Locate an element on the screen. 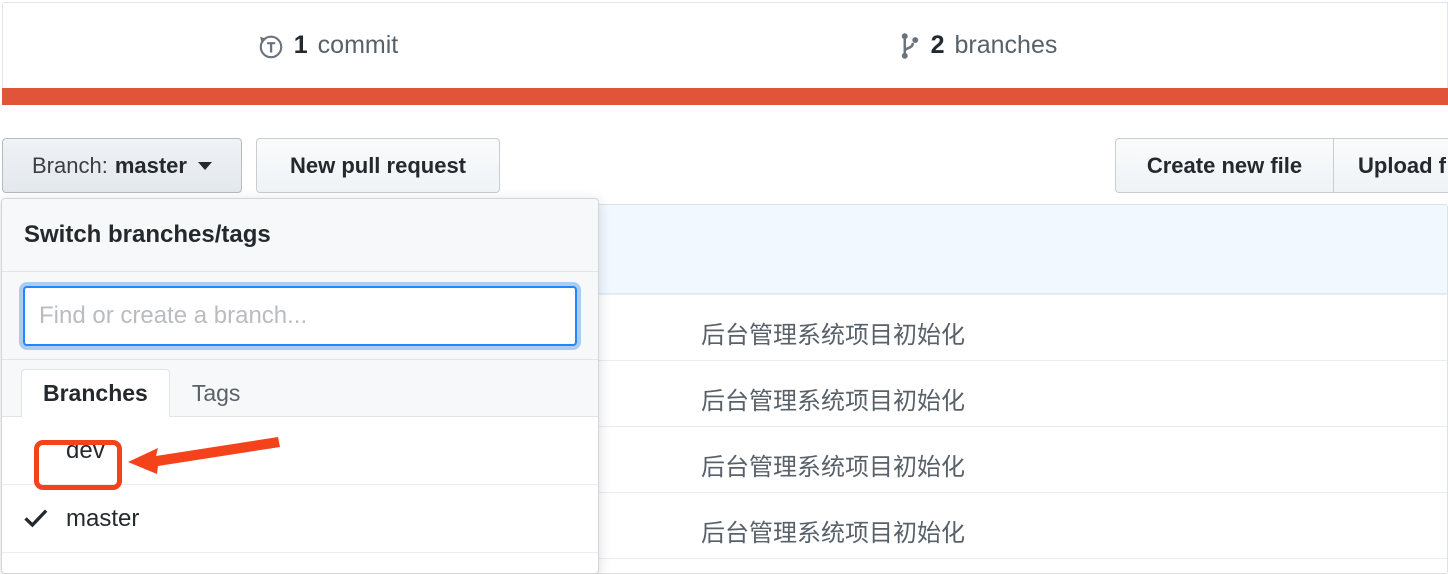 The height and width of the screenshot is (574, 1448). repo-stats-bar: 1 commit 2 branches is located at coordinates (725, 45).